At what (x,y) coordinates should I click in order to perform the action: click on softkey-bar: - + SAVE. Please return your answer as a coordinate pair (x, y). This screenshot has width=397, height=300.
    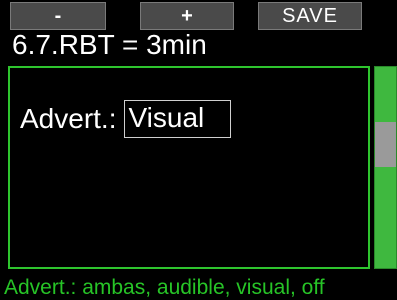
    Looking at the image, I should click on (198, 15).